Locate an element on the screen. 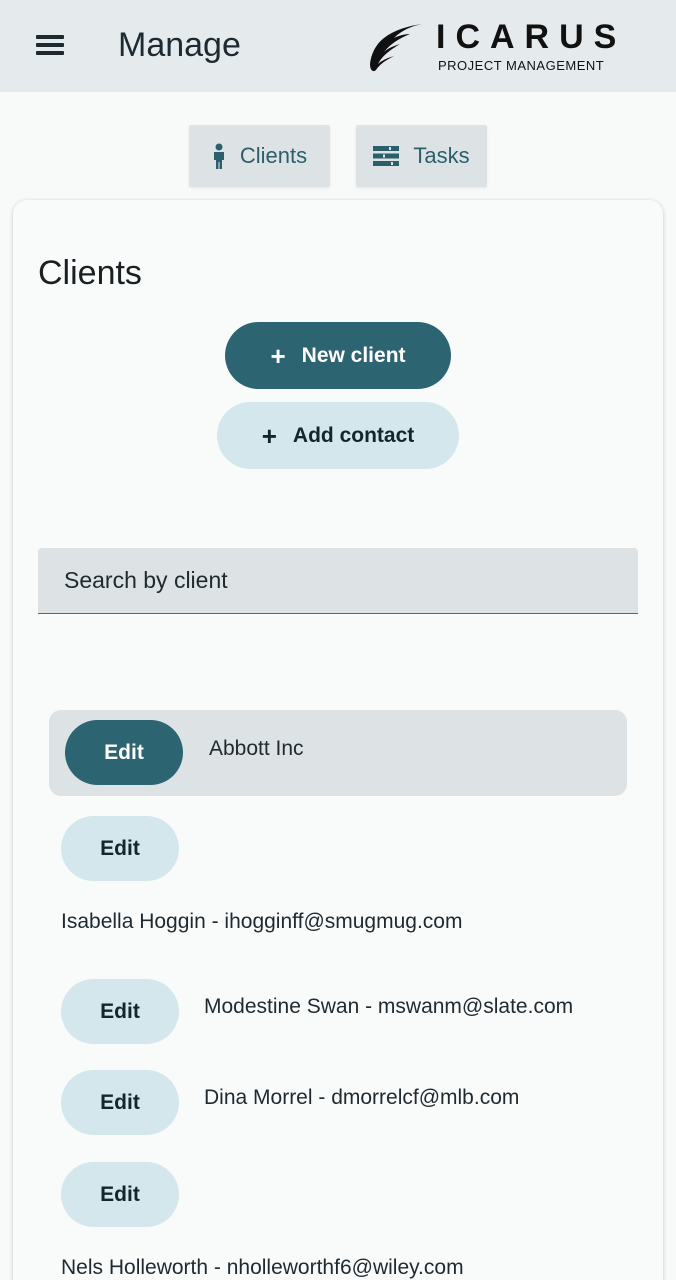 The image size is (676, 1280). person-icon is located at coordinates (218, 156).